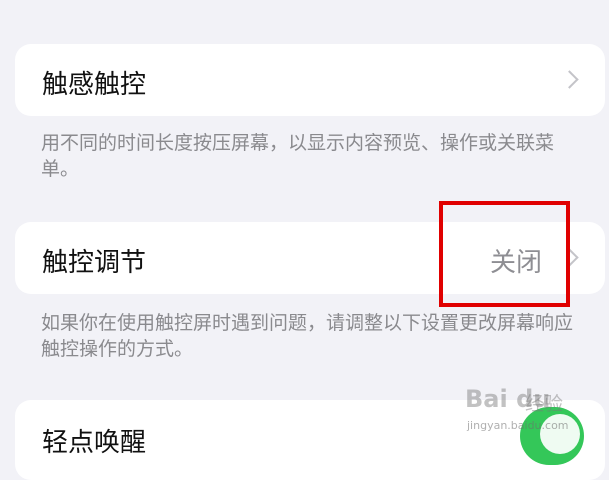 This screenshot has width=609, height=480. What do you see at coordinates (94, 85) in the screenshot?
I see `haptic-touch-label: 触感触控` at bounding box center [94, 85].